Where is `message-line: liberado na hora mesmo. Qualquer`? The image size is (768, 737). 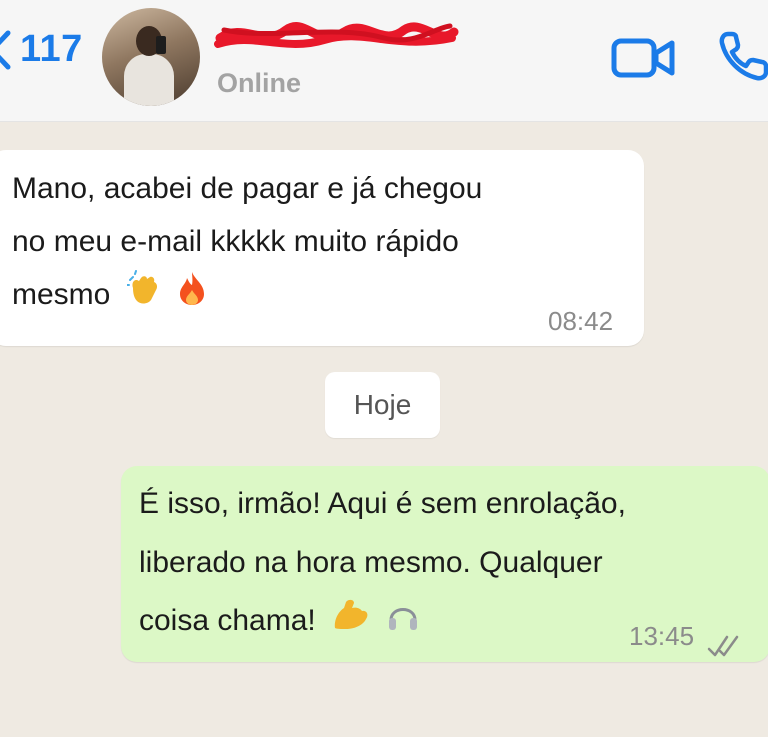
message-line: liberado na hora mesmo. Qualquer is located at coordinates (371, 562).